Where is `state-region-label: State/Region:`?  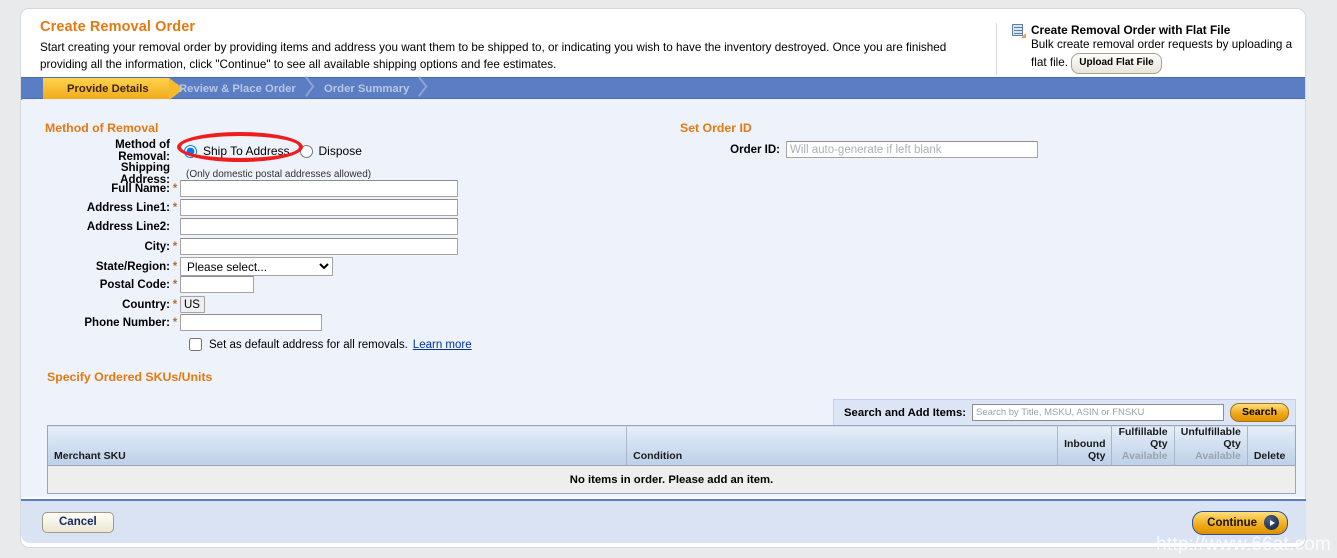 state-region-label: State/Region: is located at coordinates (132, 266).